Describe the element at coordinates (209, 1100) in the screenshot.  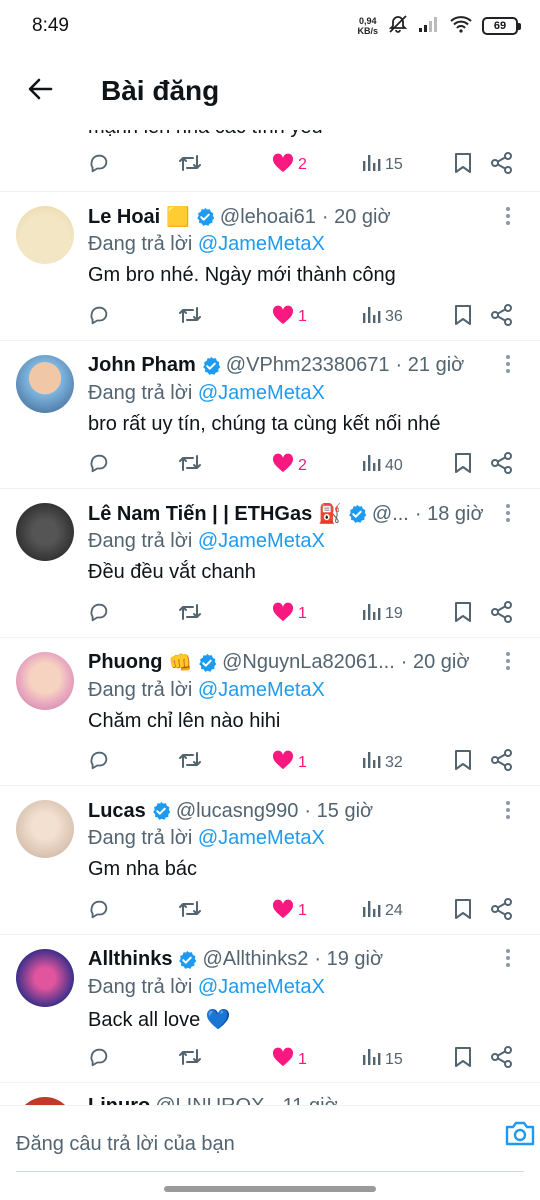
I see `handle: @LINUROX` at that location.